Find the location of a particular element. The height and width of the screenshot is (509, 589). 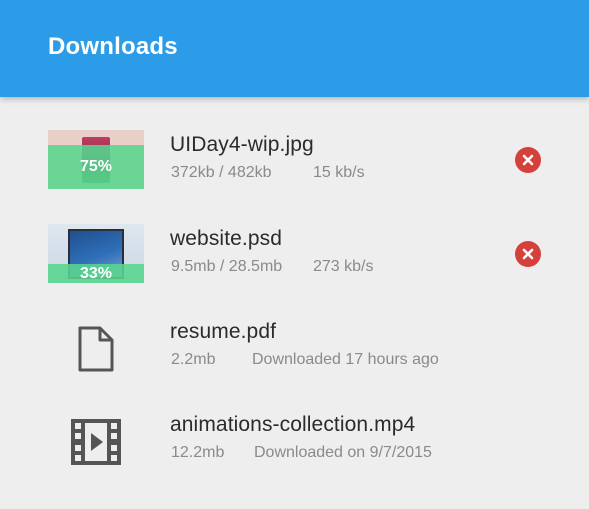

image-thumbnail: 33% is located at coordinates (96, 253).